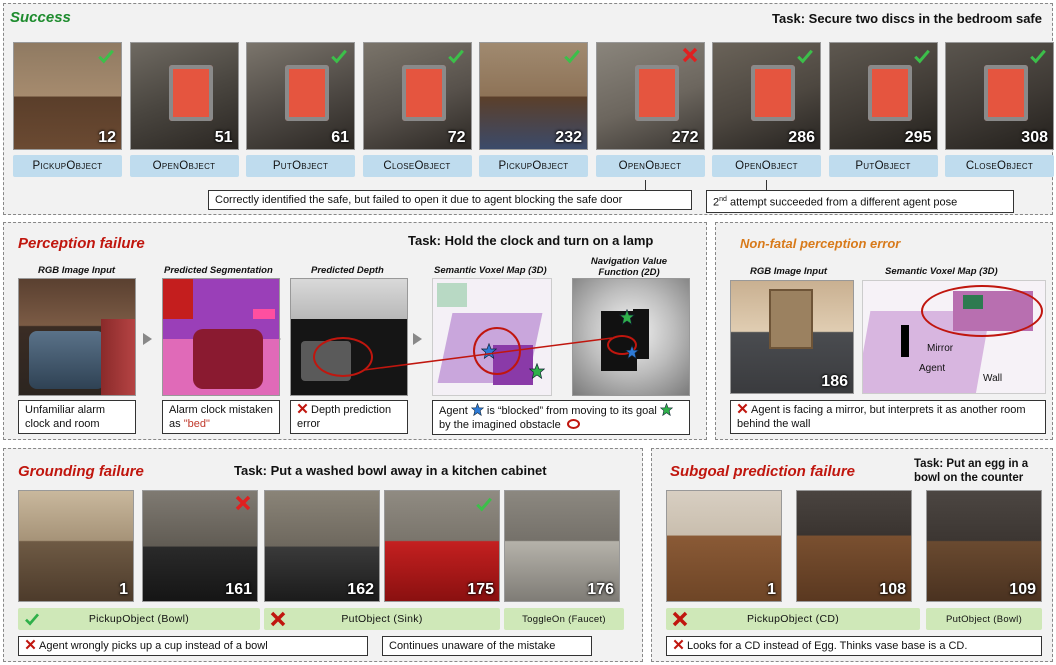 This screenshot has height=665, width=1056. I want to click on frame-number: 176, so click(600, 589).